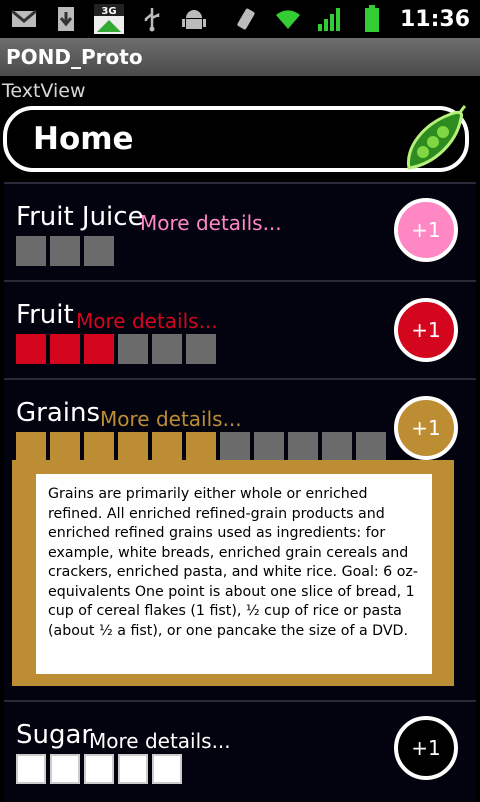 This screenshot has height=802, width=480. Describe the element at coordinates (372, 19) in the screenshot. I see `battery-icon` at that location.